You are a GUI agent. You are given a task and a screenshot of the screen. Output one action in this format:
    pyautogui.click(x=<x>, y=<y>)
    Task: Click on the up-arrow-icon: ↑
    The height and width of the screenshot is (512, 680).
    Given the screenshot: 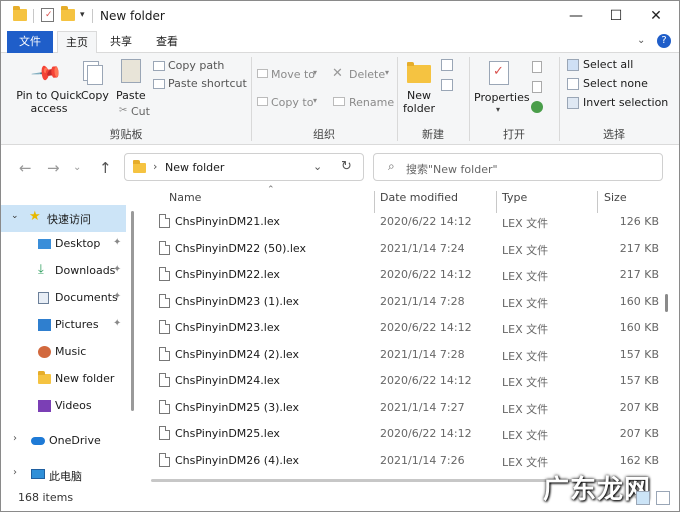 What is the action you would take?
    pyautogui.click(x=105, y=168)
    